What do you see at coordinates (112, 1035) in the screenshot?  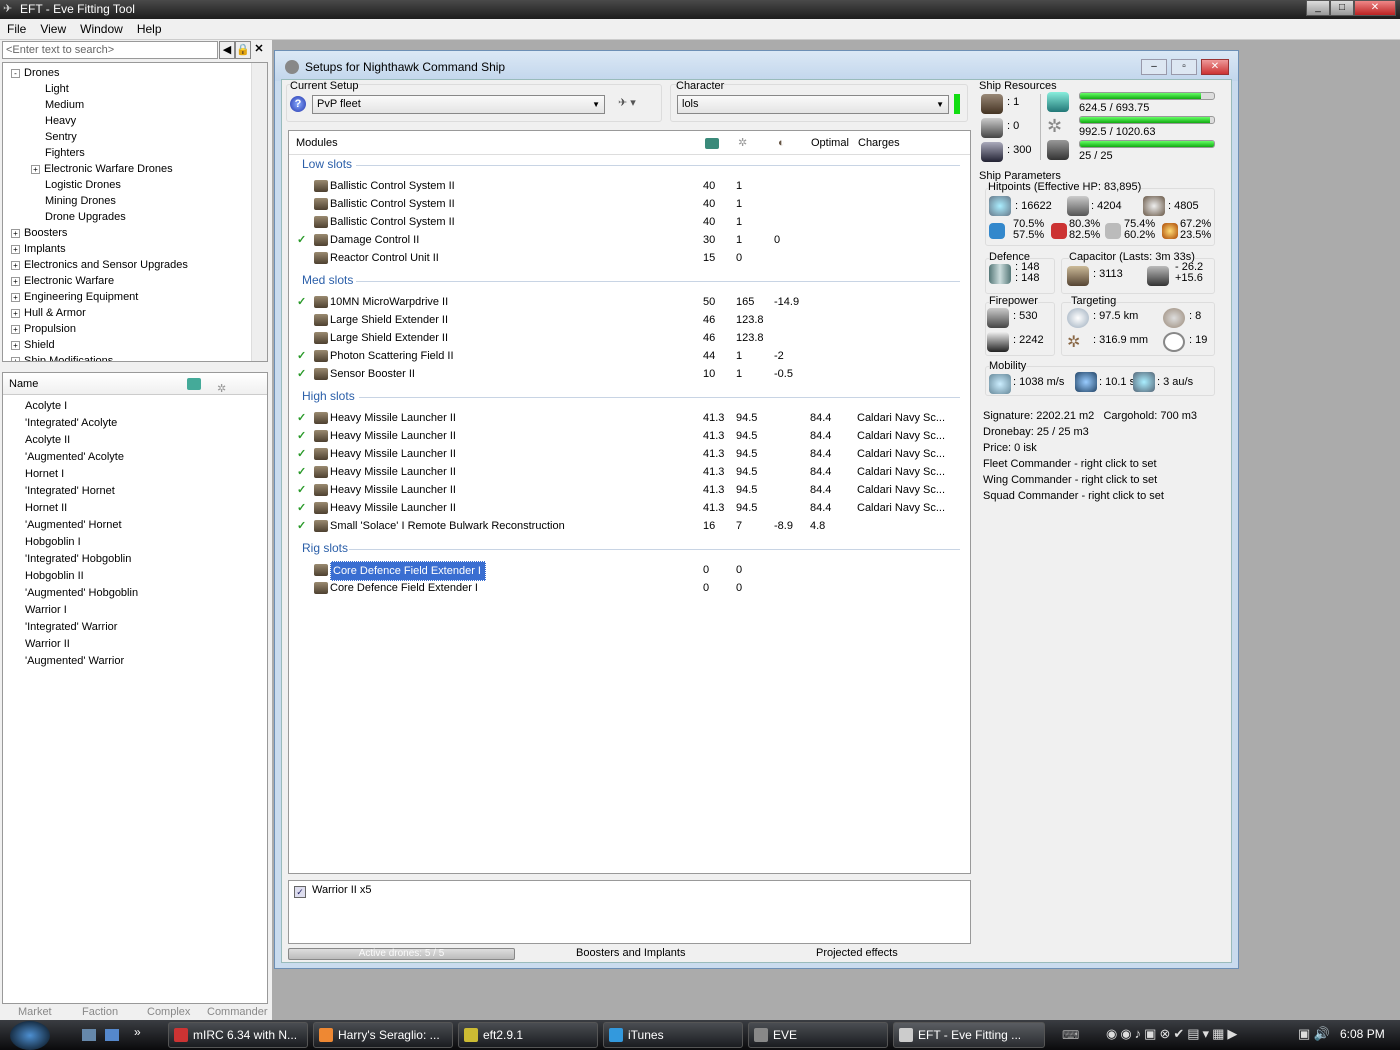 I see `switch-windows-icon` at bounding box center [112, 1035].